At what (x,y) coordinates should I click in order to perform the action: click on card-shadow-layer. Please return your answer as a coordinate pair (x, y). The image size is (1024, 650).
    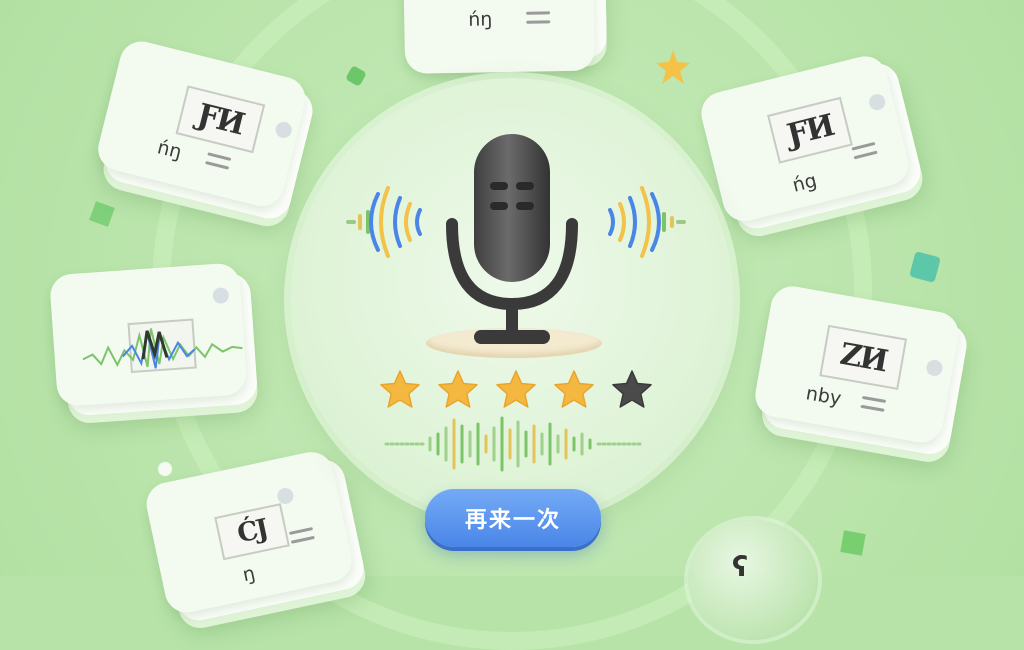
    Looking at the image, I should click on (499, 37).